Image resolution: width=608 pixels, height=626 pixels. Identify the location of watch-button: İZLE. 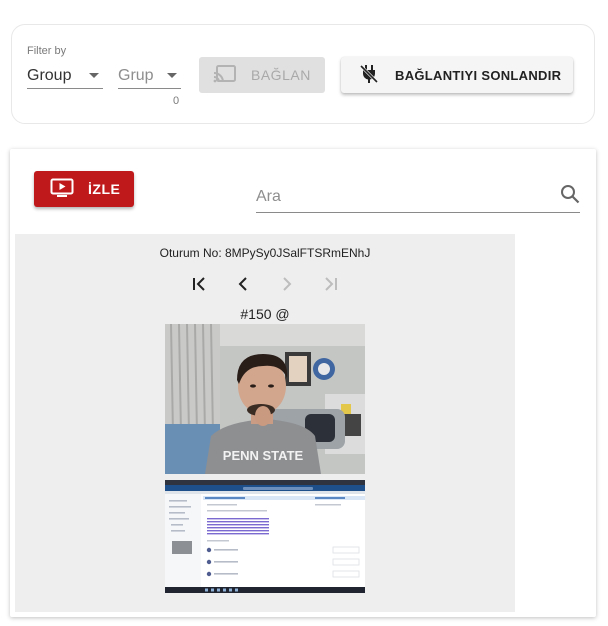
(84, 189).